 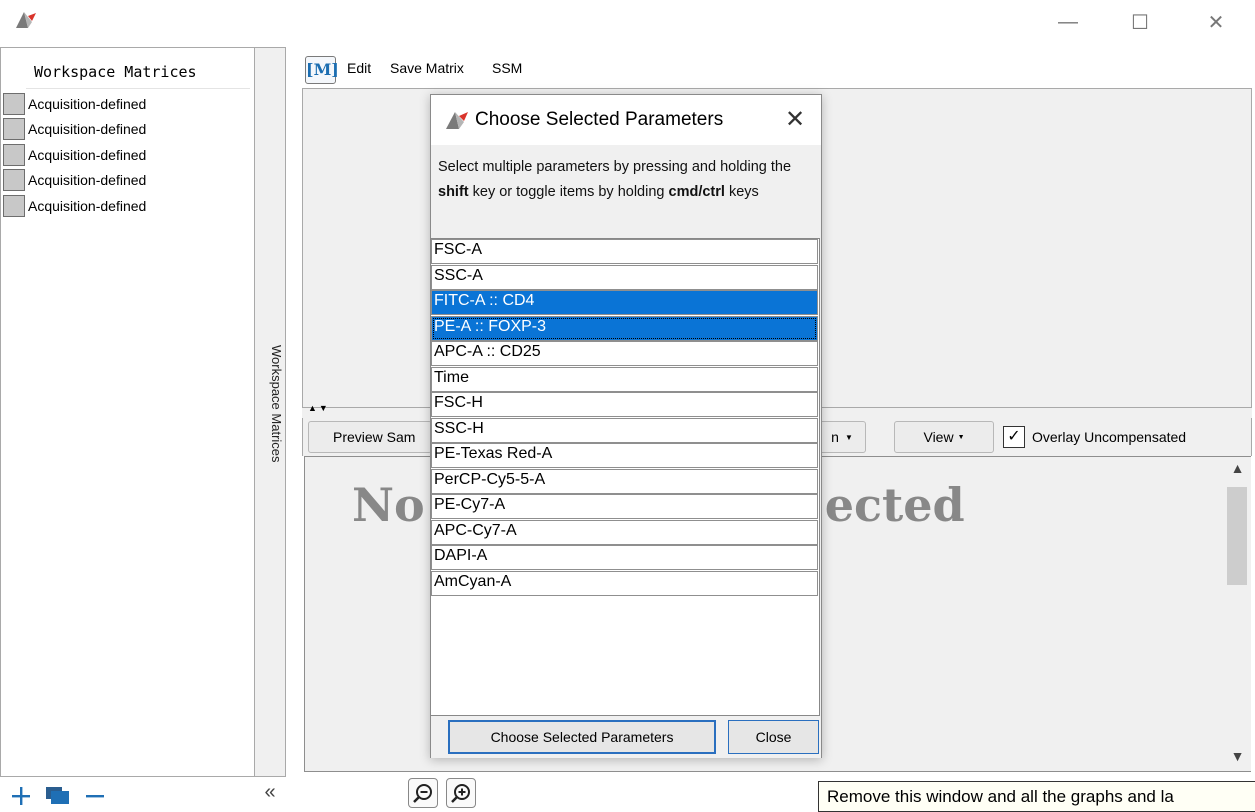 What do you see at coordinates (319, 408) in the screenshot?
I see `splitter-arrows-icon: ▲▼` at bounding box center [319, 408].